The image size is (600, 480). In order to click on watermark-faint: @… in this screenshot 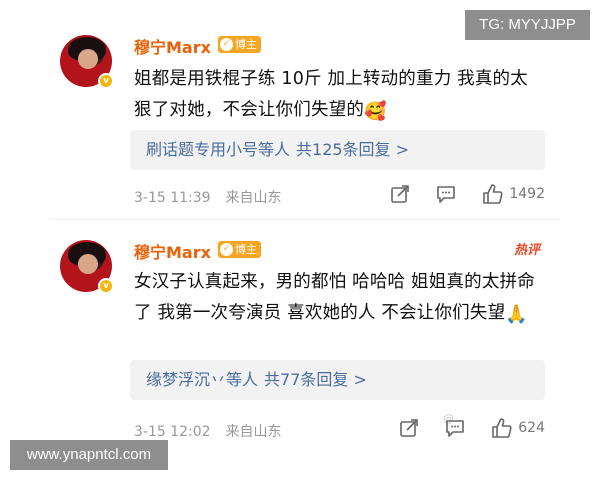, I will do `click(454, 418)`.